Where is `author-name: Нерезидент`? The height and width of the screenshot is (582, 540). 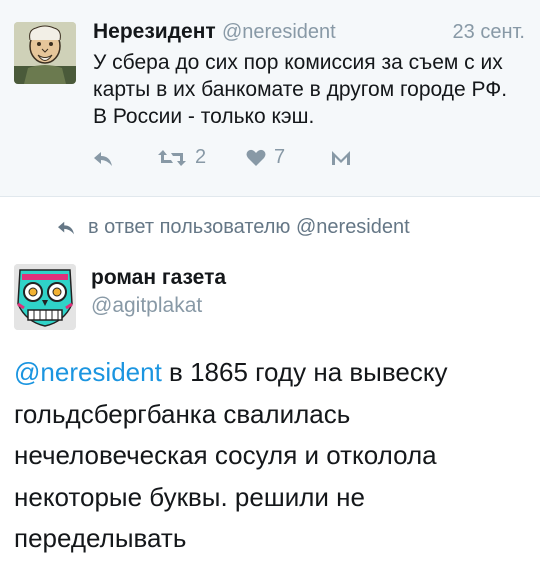
author-name: Нерезидент is located at coordinates (154, 32).